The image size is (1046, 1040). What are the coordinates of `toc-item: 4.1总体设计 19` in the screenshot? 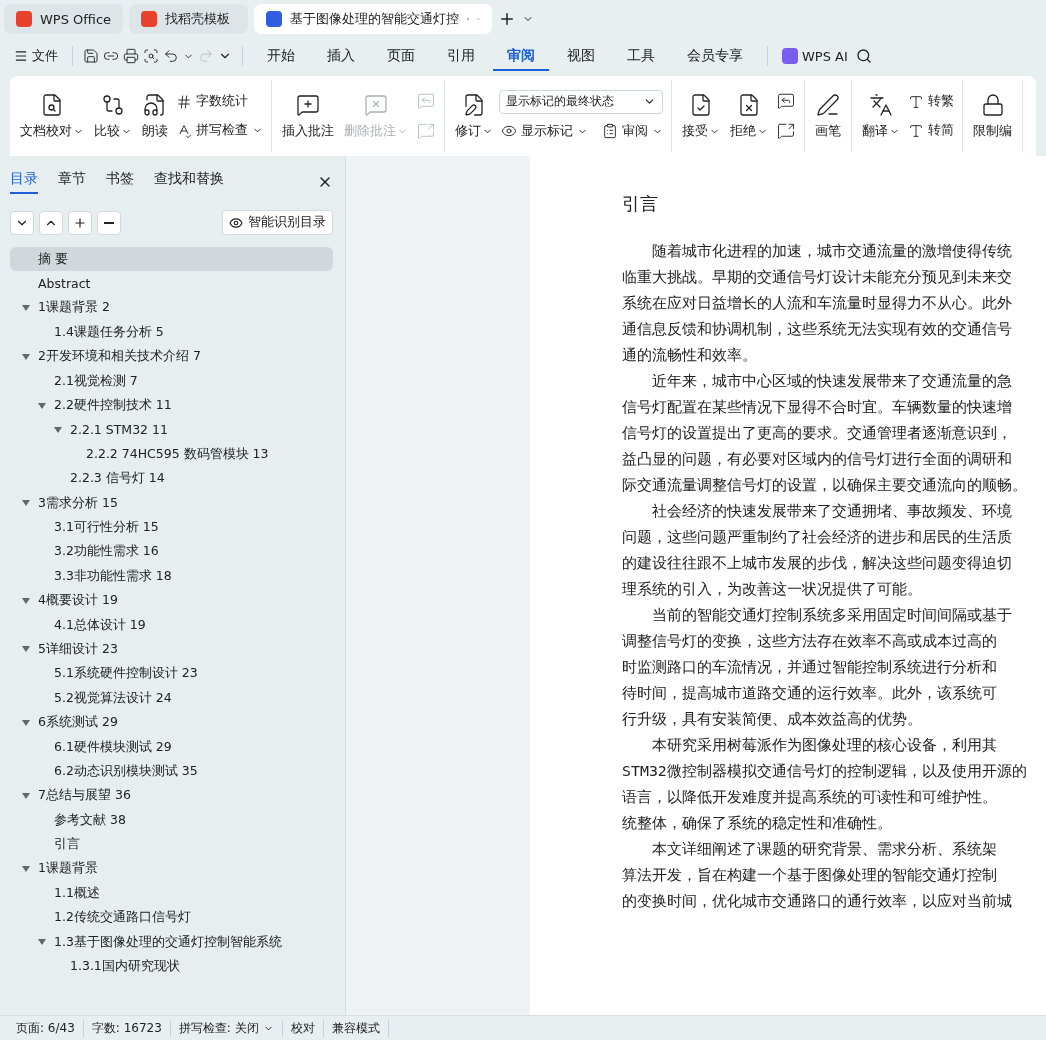 It's located at (171, 625).